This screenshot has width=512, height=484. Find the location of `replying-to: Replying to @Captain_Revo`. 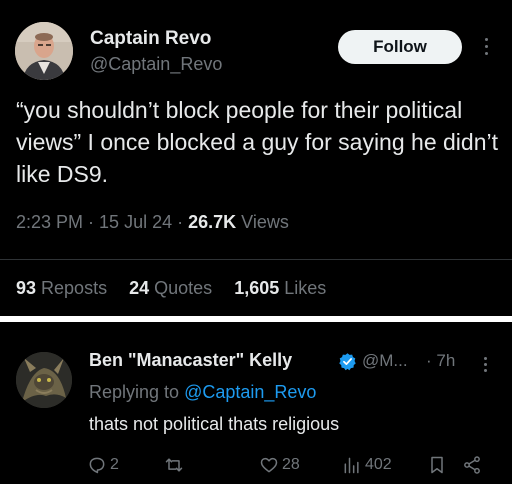

replying-to: Replying to @Captain_Revo is located at coordinates (202, 392).